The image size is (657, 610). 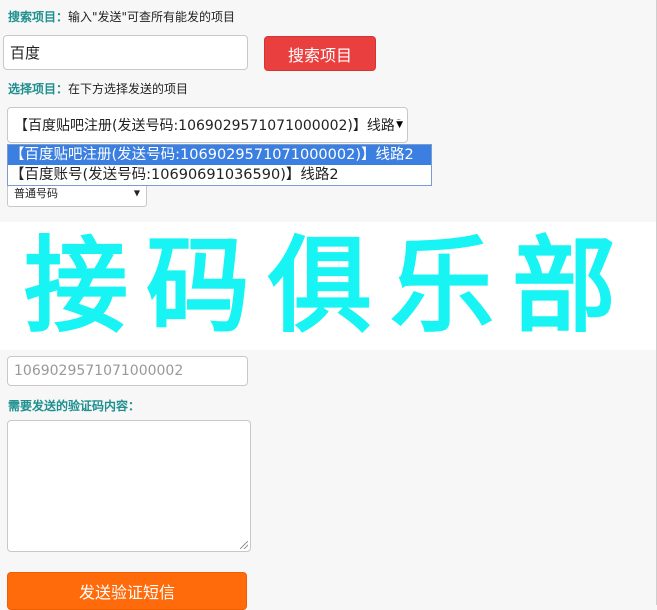 What do you see at coordinates (244, 545) in the screenshot?
I see `resize-grip-icon` at bounding box center [244, 545].